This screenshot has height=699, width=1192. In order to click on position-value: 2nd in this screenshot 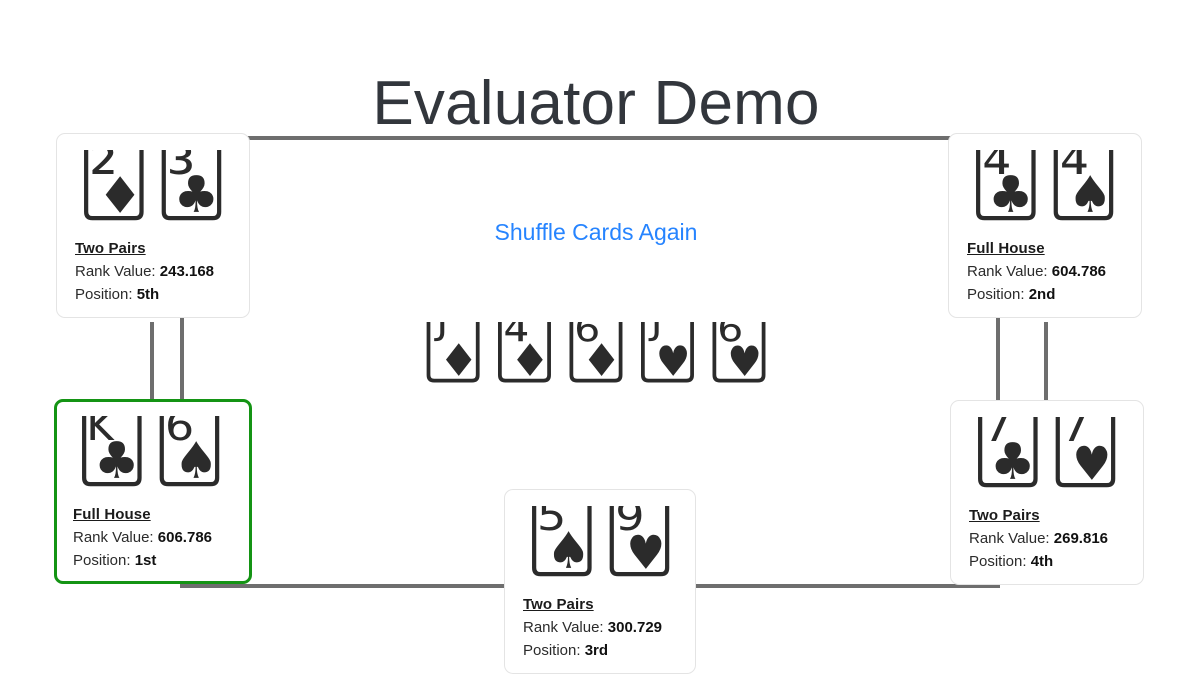, I will do `click(1042, 294)`.